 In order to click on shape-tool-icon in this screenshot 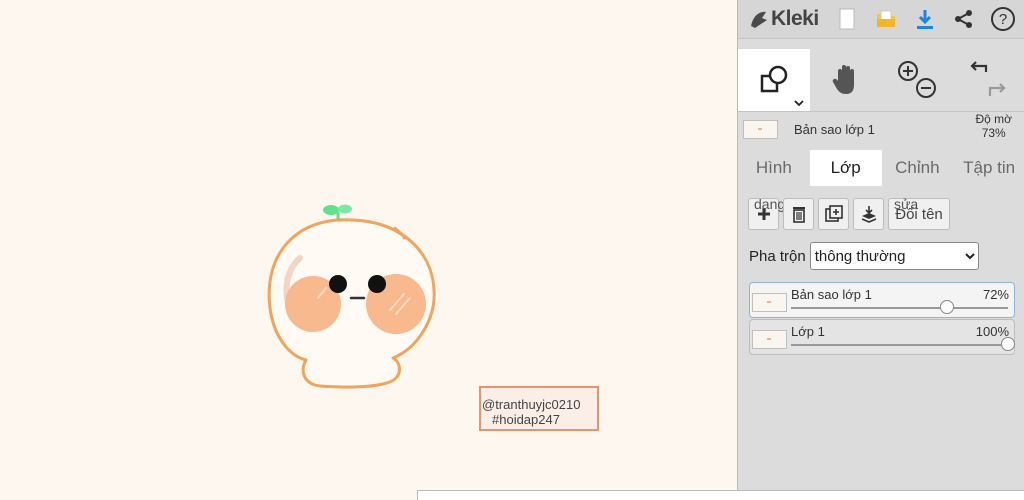, I will do `click(774, 80)`.